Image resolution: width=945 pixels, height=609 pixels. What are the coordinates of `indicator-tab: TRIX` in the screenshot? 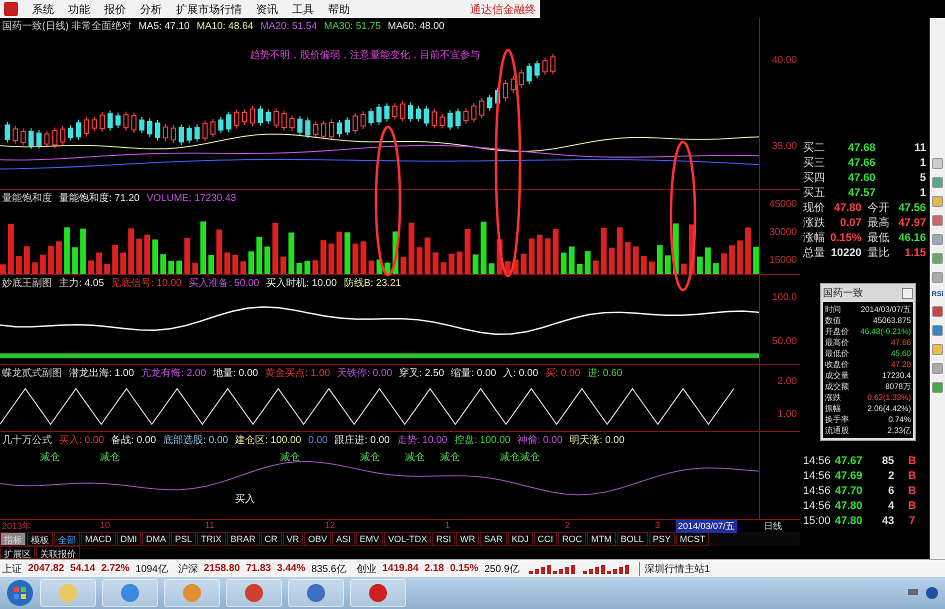 It's located at (211, 539).